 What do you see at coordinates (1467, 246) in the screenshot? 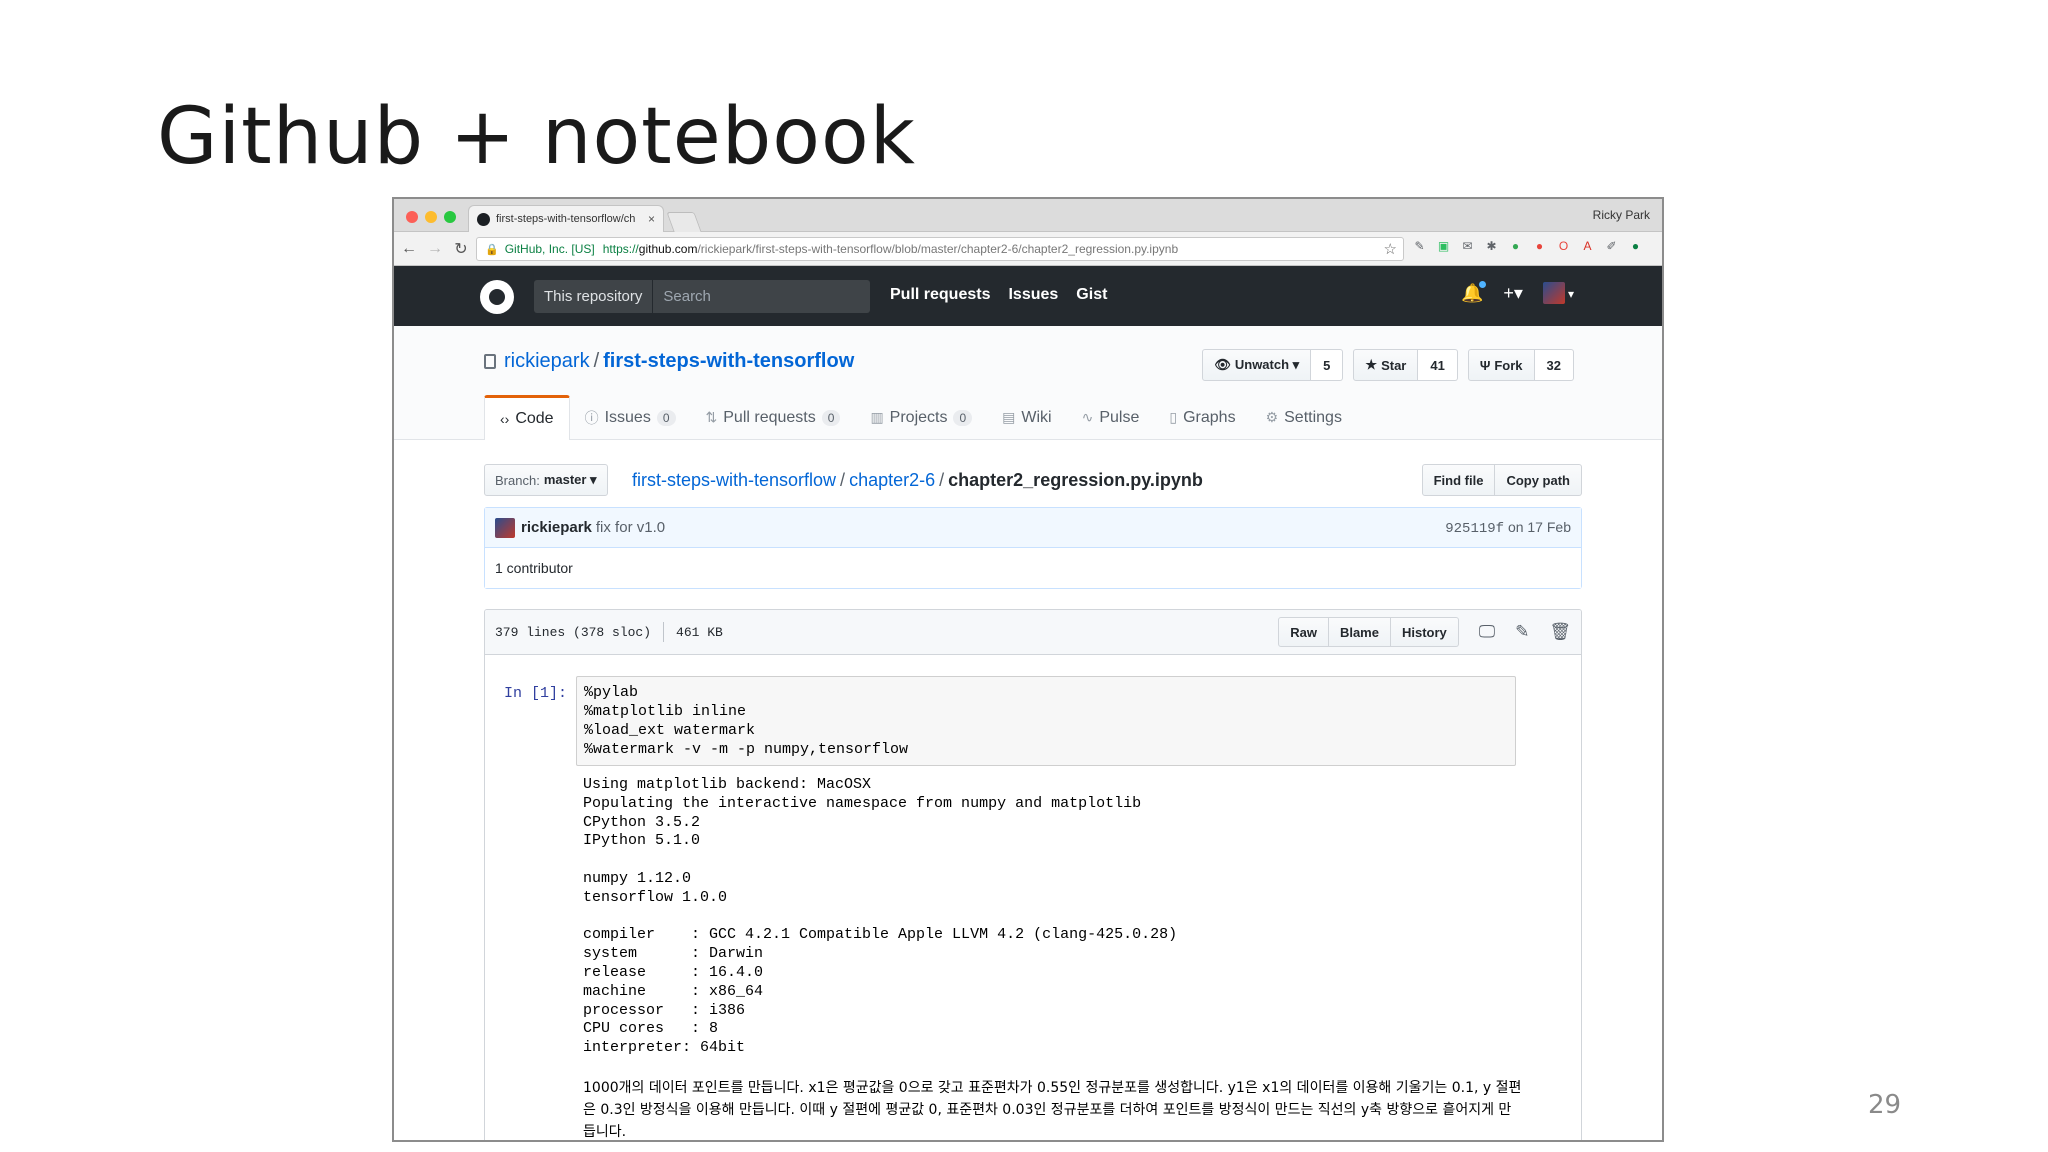
I see `mail-icon: ✉` at bounding box center [1467, 246].